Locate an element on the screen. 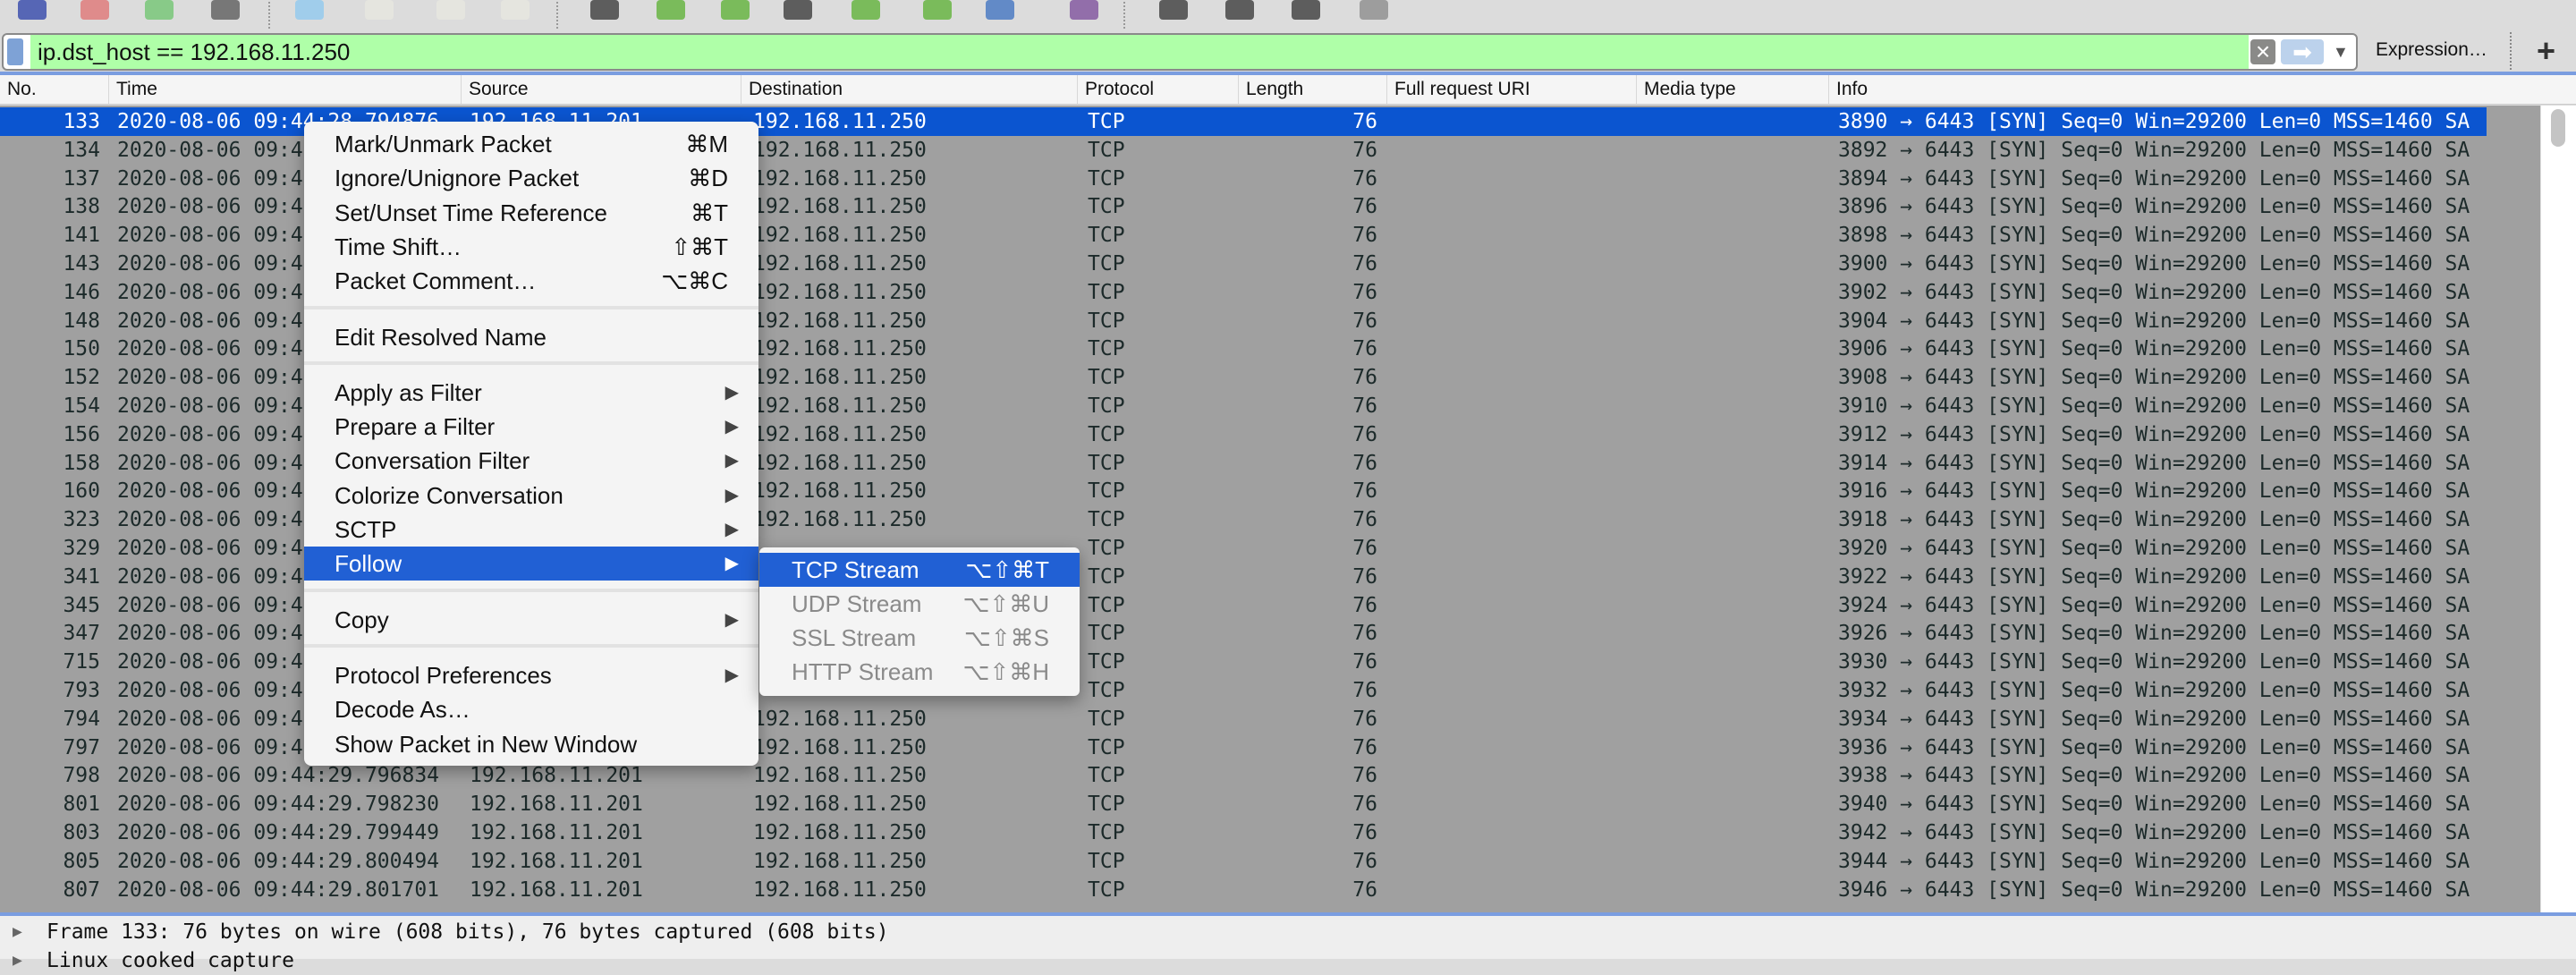 The width and height of the screenshot is (2576, 975). packet-number: 715 is located at coordinates (81, 662).